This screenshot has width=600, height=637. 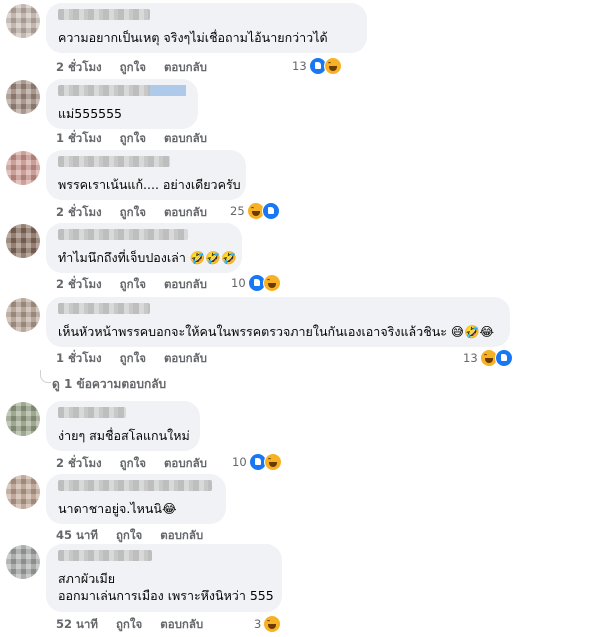 I want to click on comment-text: พรรคเราเน้นแก้.... อย่างเดียวครับ, so click(x=149, y=184).